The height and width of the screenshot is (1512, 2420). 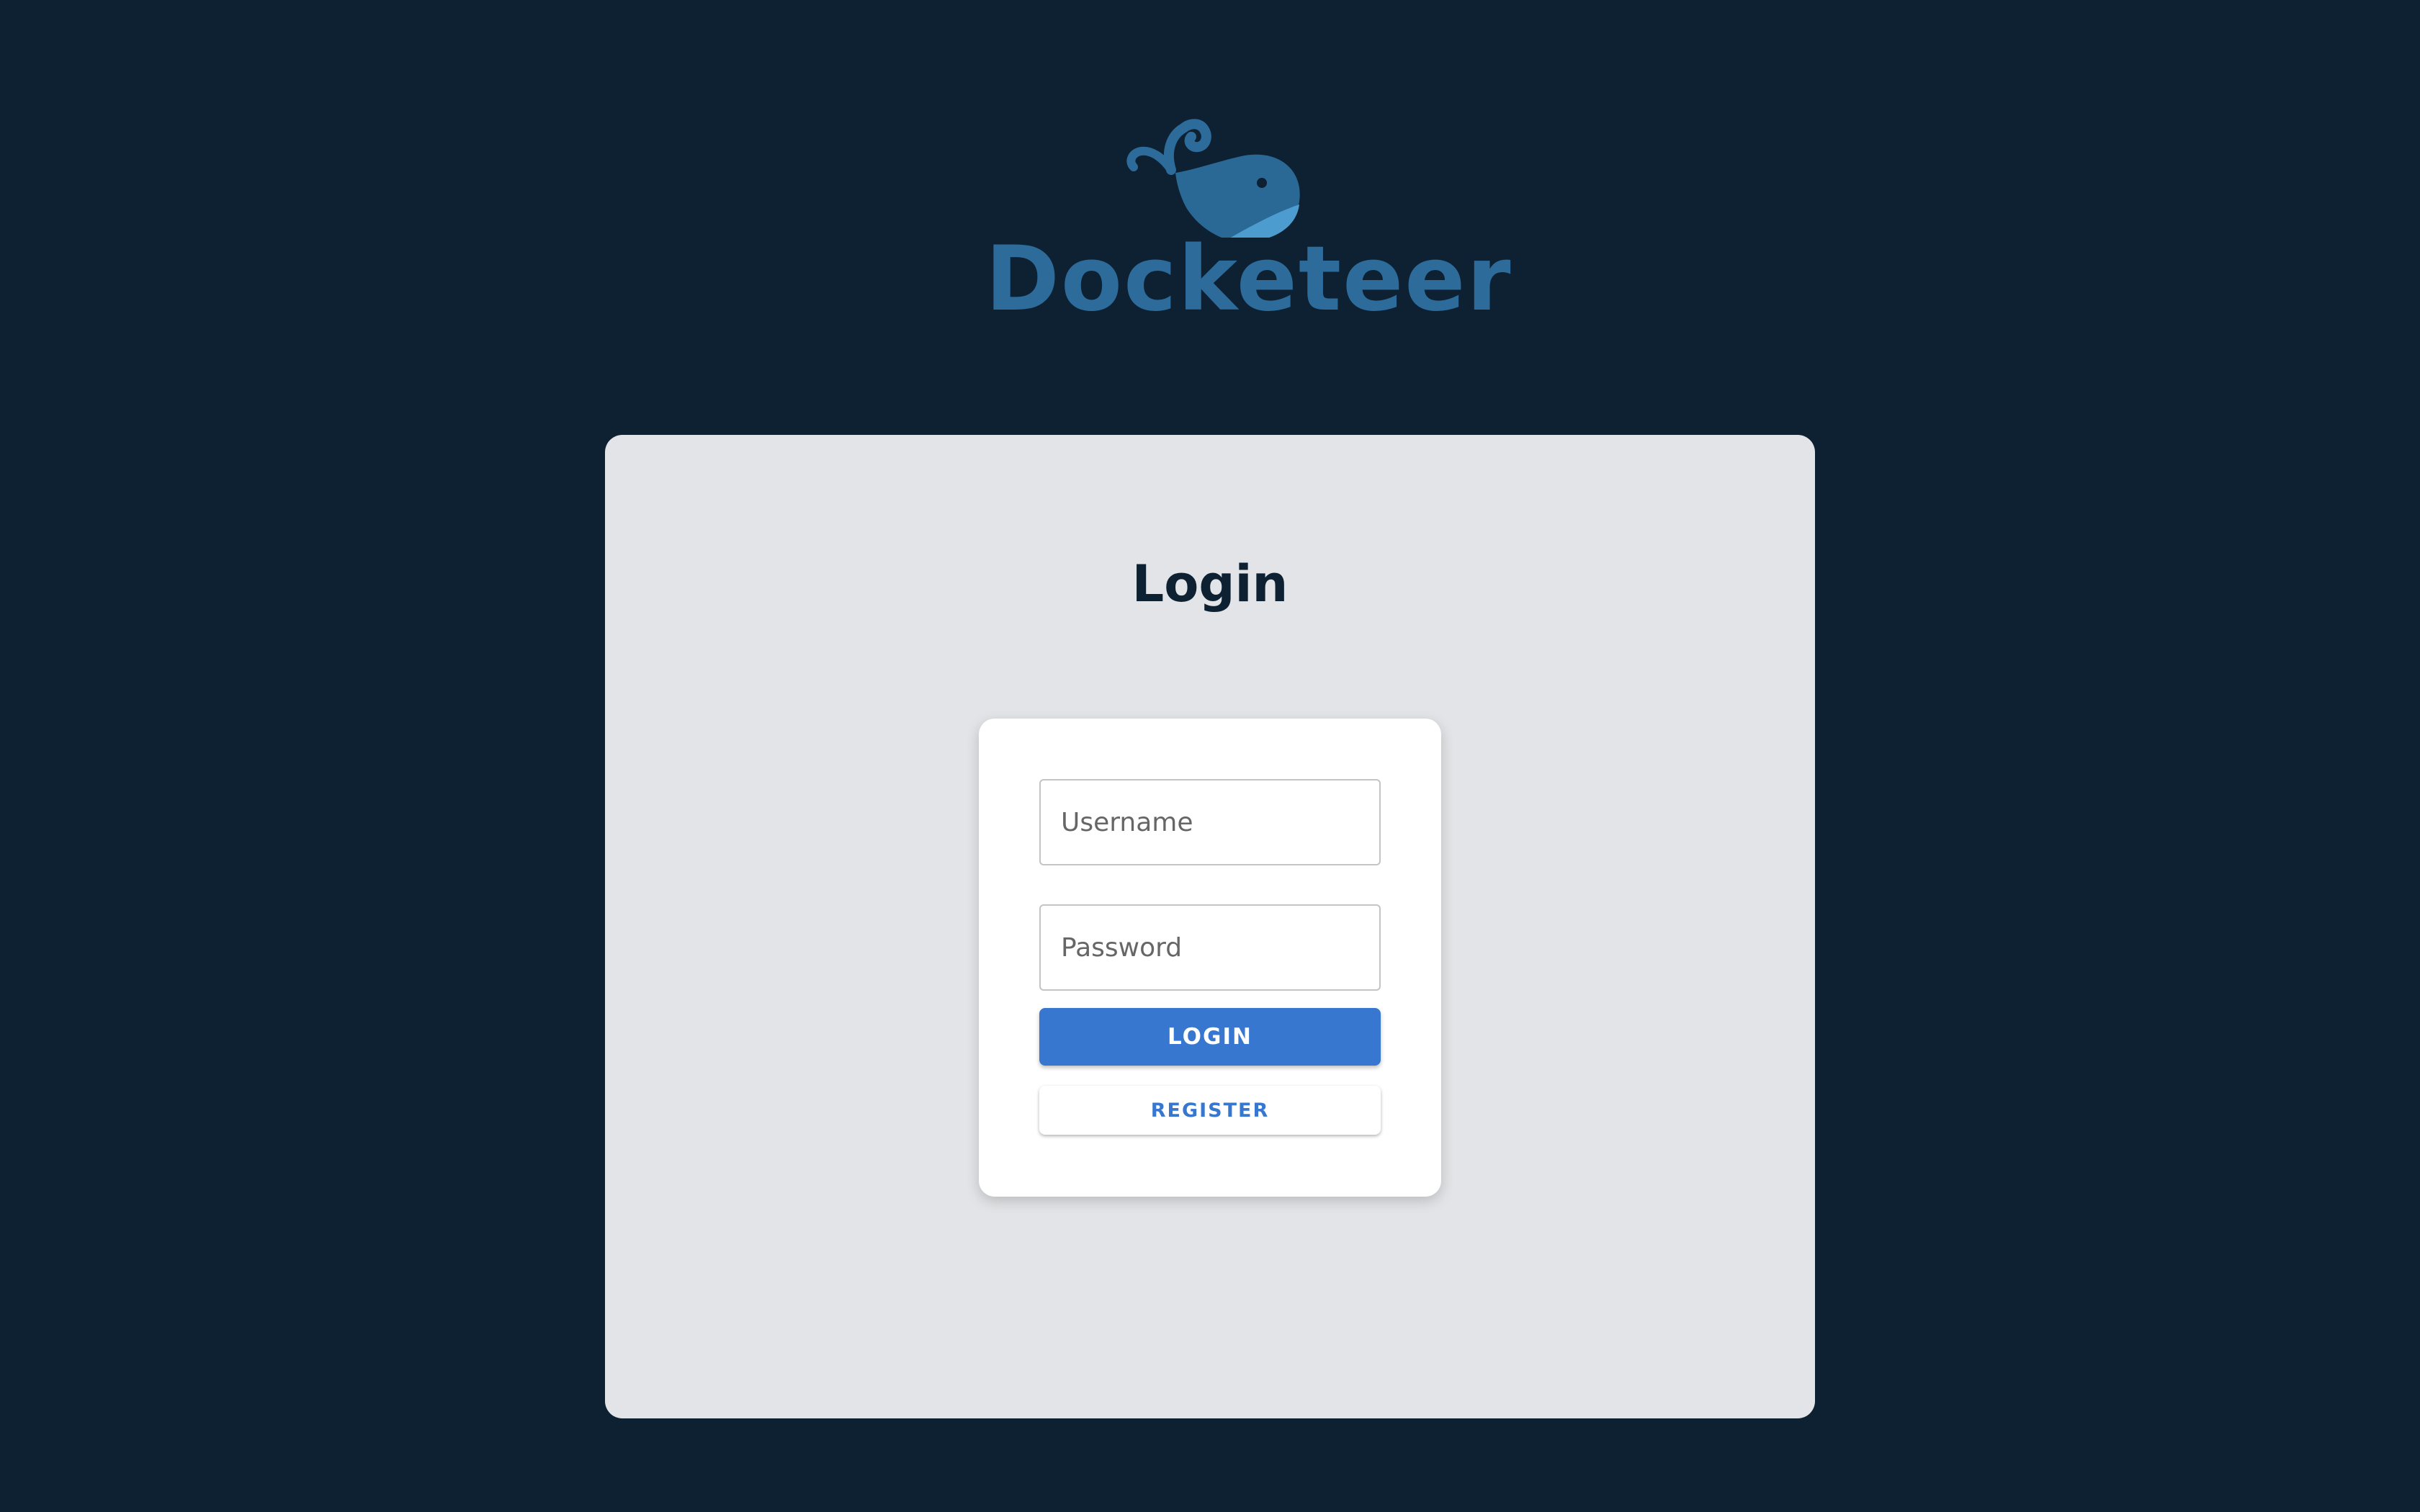 I want to click on app-logo: Docketeer, so click(x=1248, y=219).